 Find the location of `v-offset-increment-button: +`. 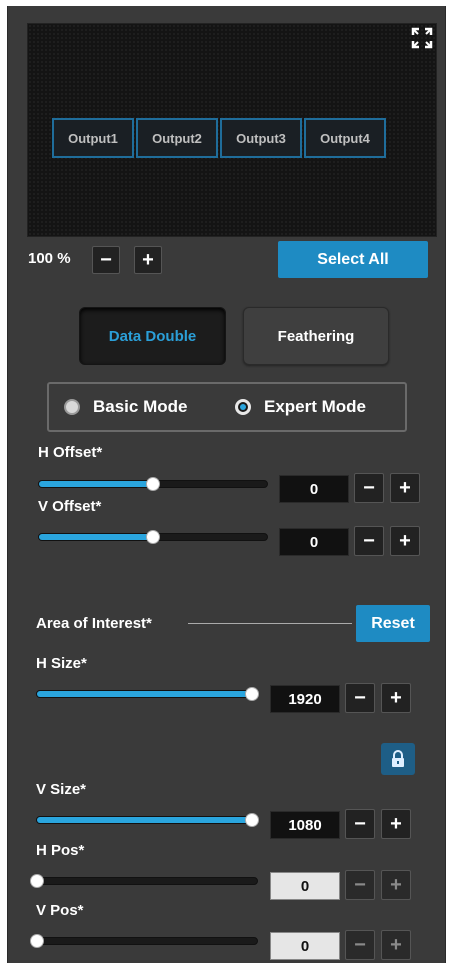

v-offset-increment-button: + is located at coordinates (405, 541).